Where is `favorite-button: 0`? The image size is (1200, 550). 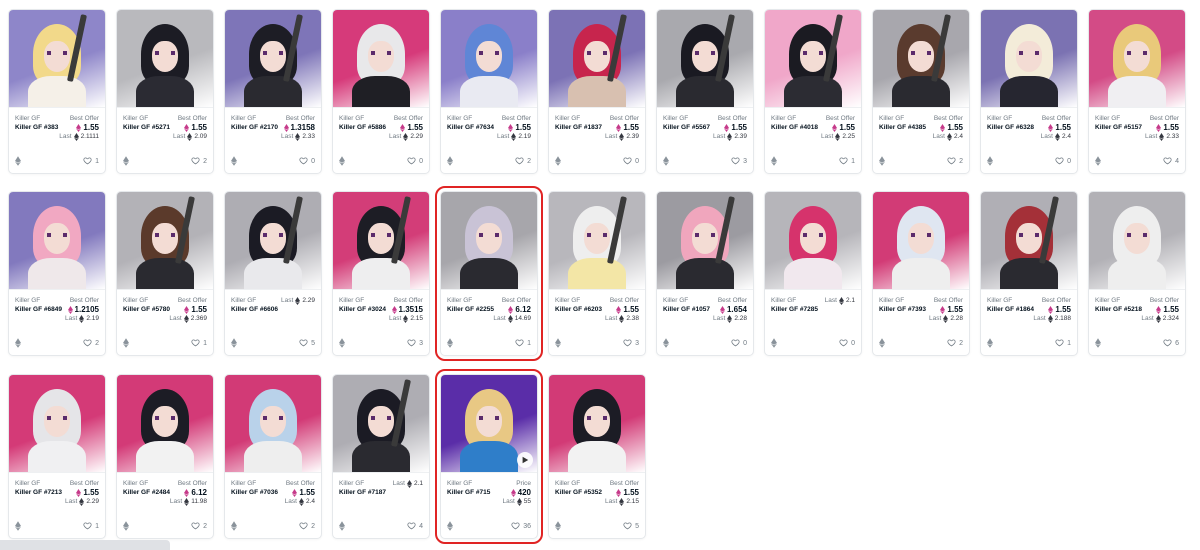
favorite-button: 0 is located at coordinates (847, 343).